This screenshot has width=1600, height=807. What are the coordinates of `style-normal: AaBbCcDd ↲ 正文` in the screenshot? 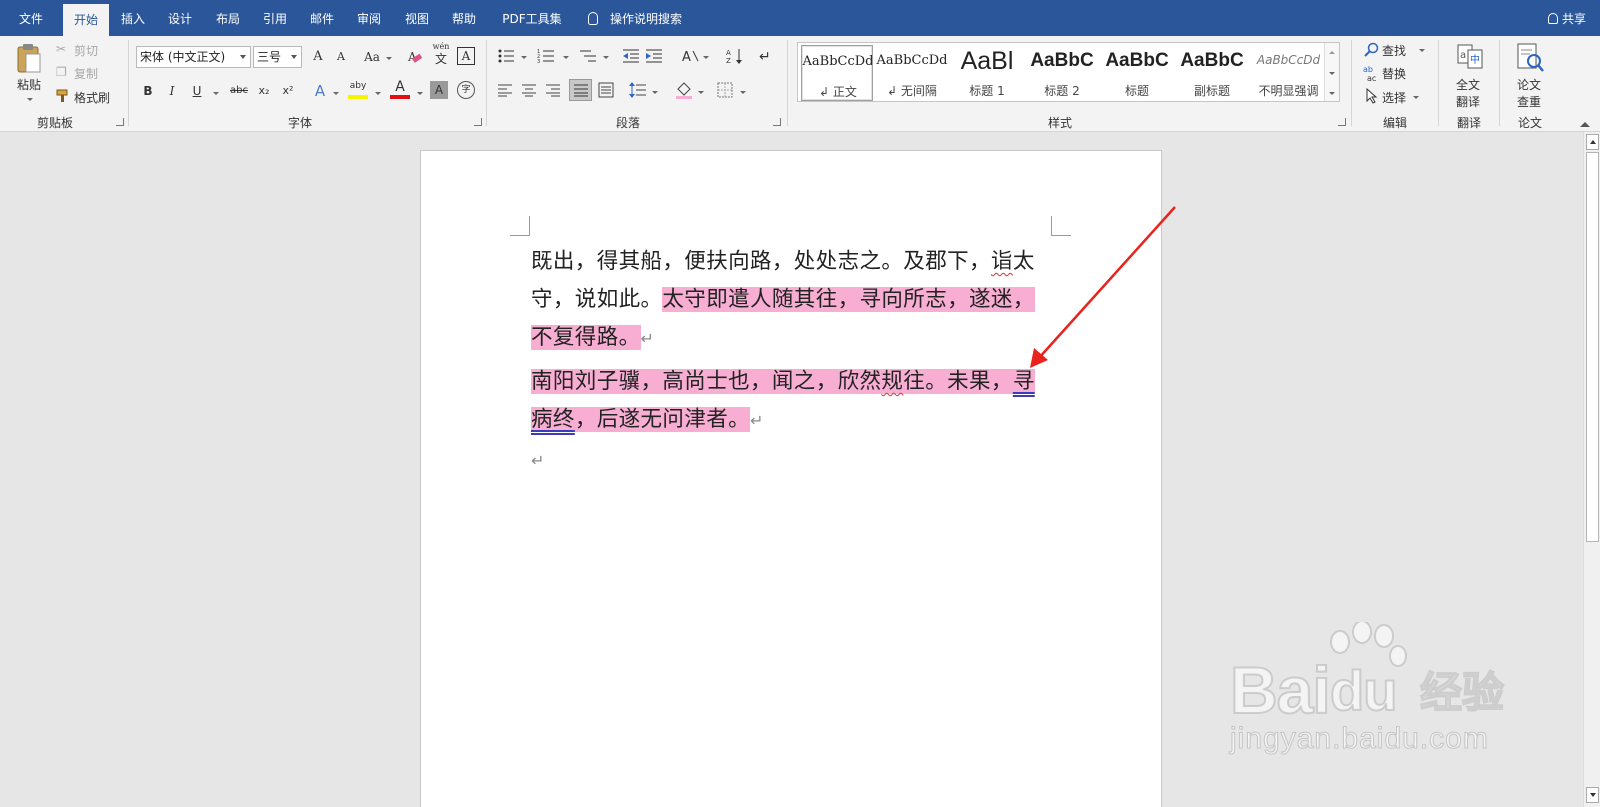 It's located at (837, 73).